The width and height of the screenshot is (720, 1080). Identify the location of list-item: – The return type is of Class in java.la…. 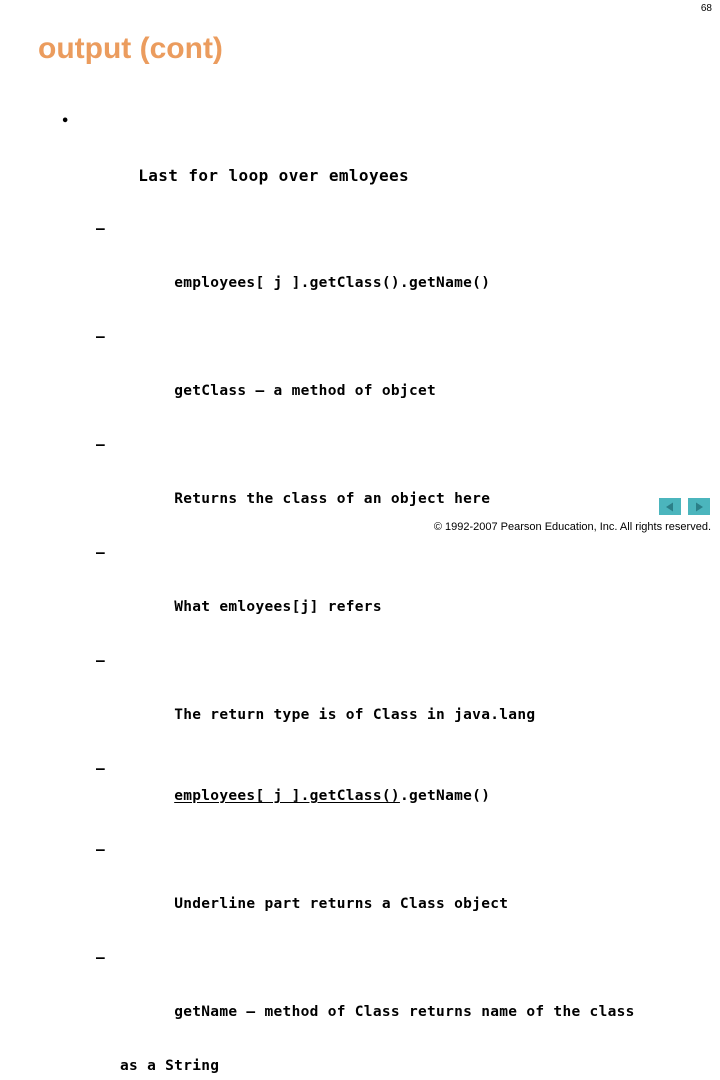
(360, 702).